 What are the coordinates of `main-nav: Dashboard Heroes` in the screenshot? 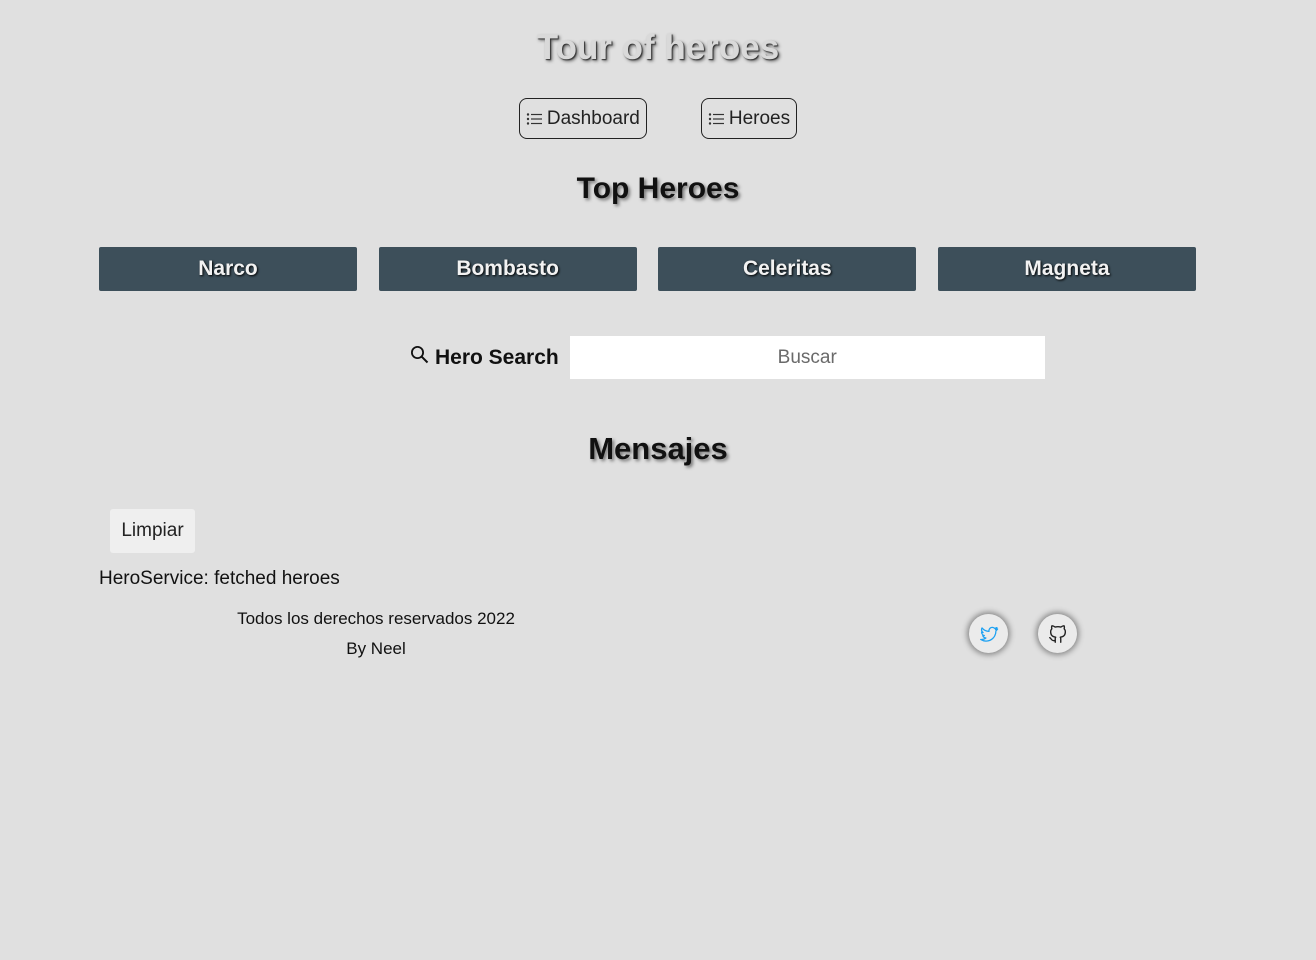 It's located at (658, 118).